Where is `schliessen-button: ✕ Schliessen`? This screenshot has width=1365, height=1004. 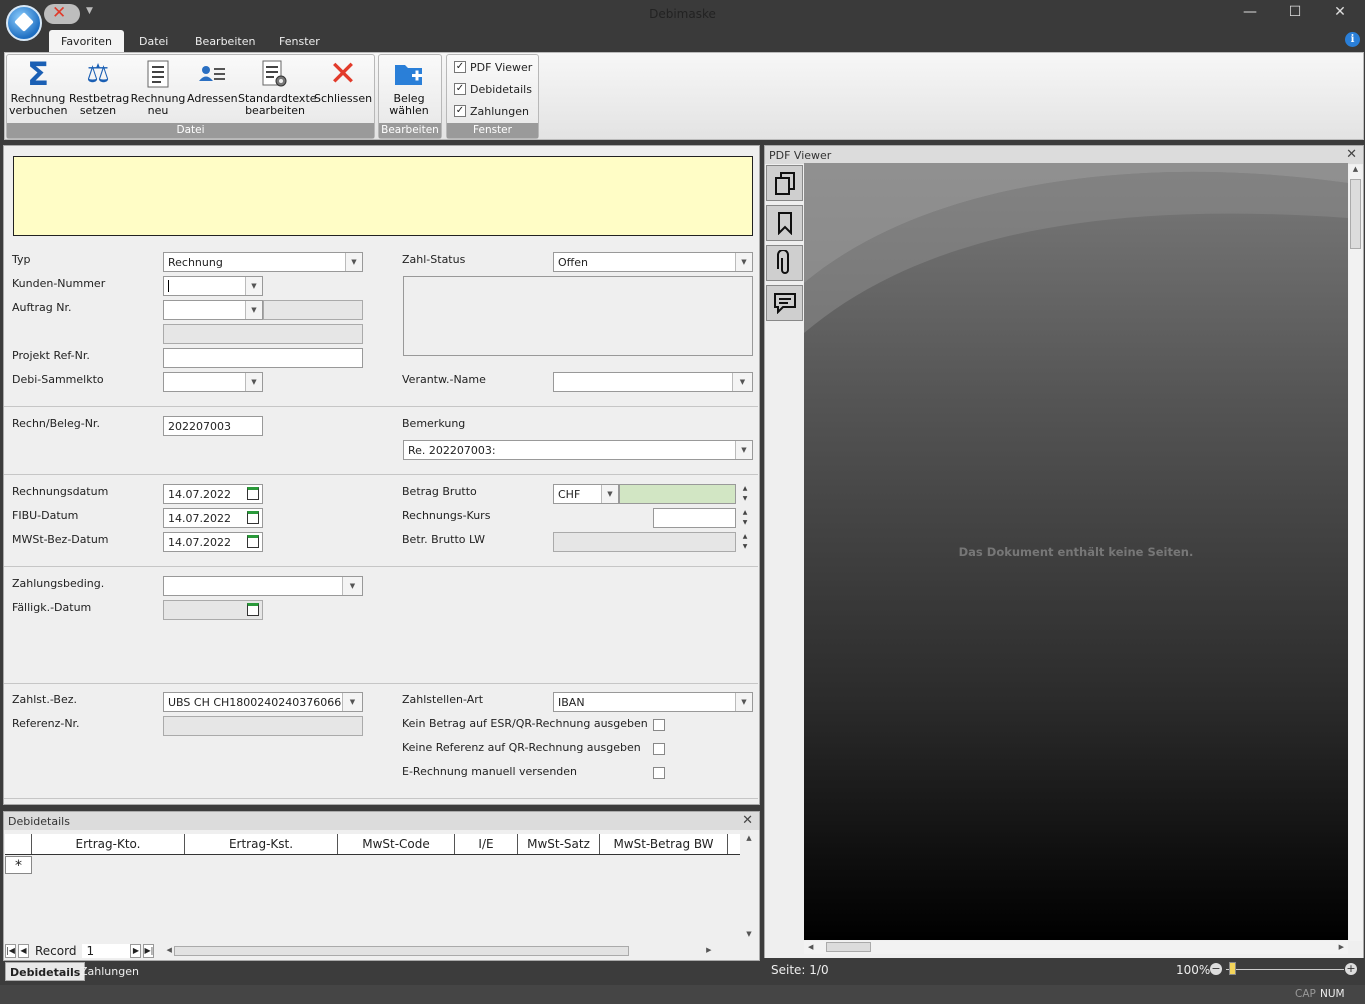
schliessen-button: ✕ Schliessen is located at coordinates (343, 81).